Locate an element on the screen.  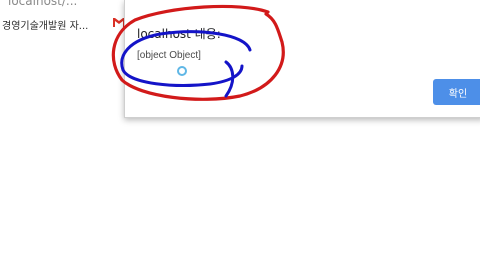
dialog-message: [object Object] is located at coordinates (169, 55).